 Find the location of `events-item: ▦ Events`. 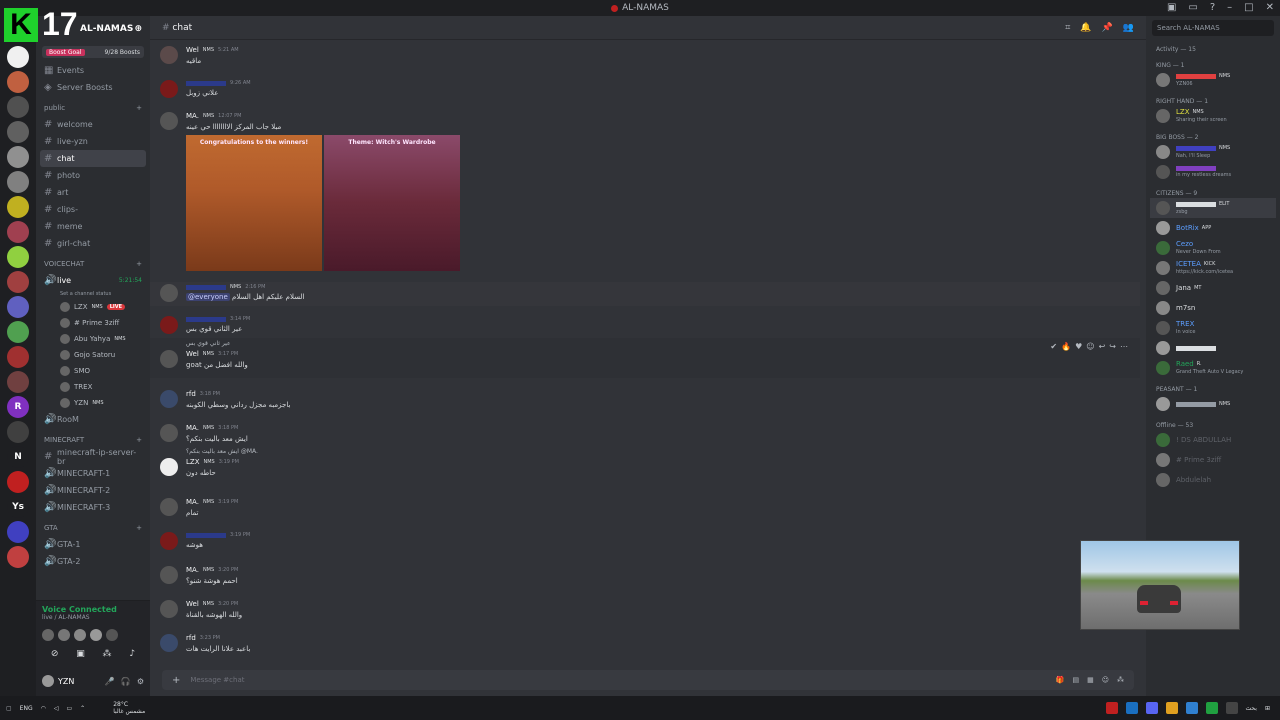

events-item: ▦ Events is located at coordinates (93, 70).